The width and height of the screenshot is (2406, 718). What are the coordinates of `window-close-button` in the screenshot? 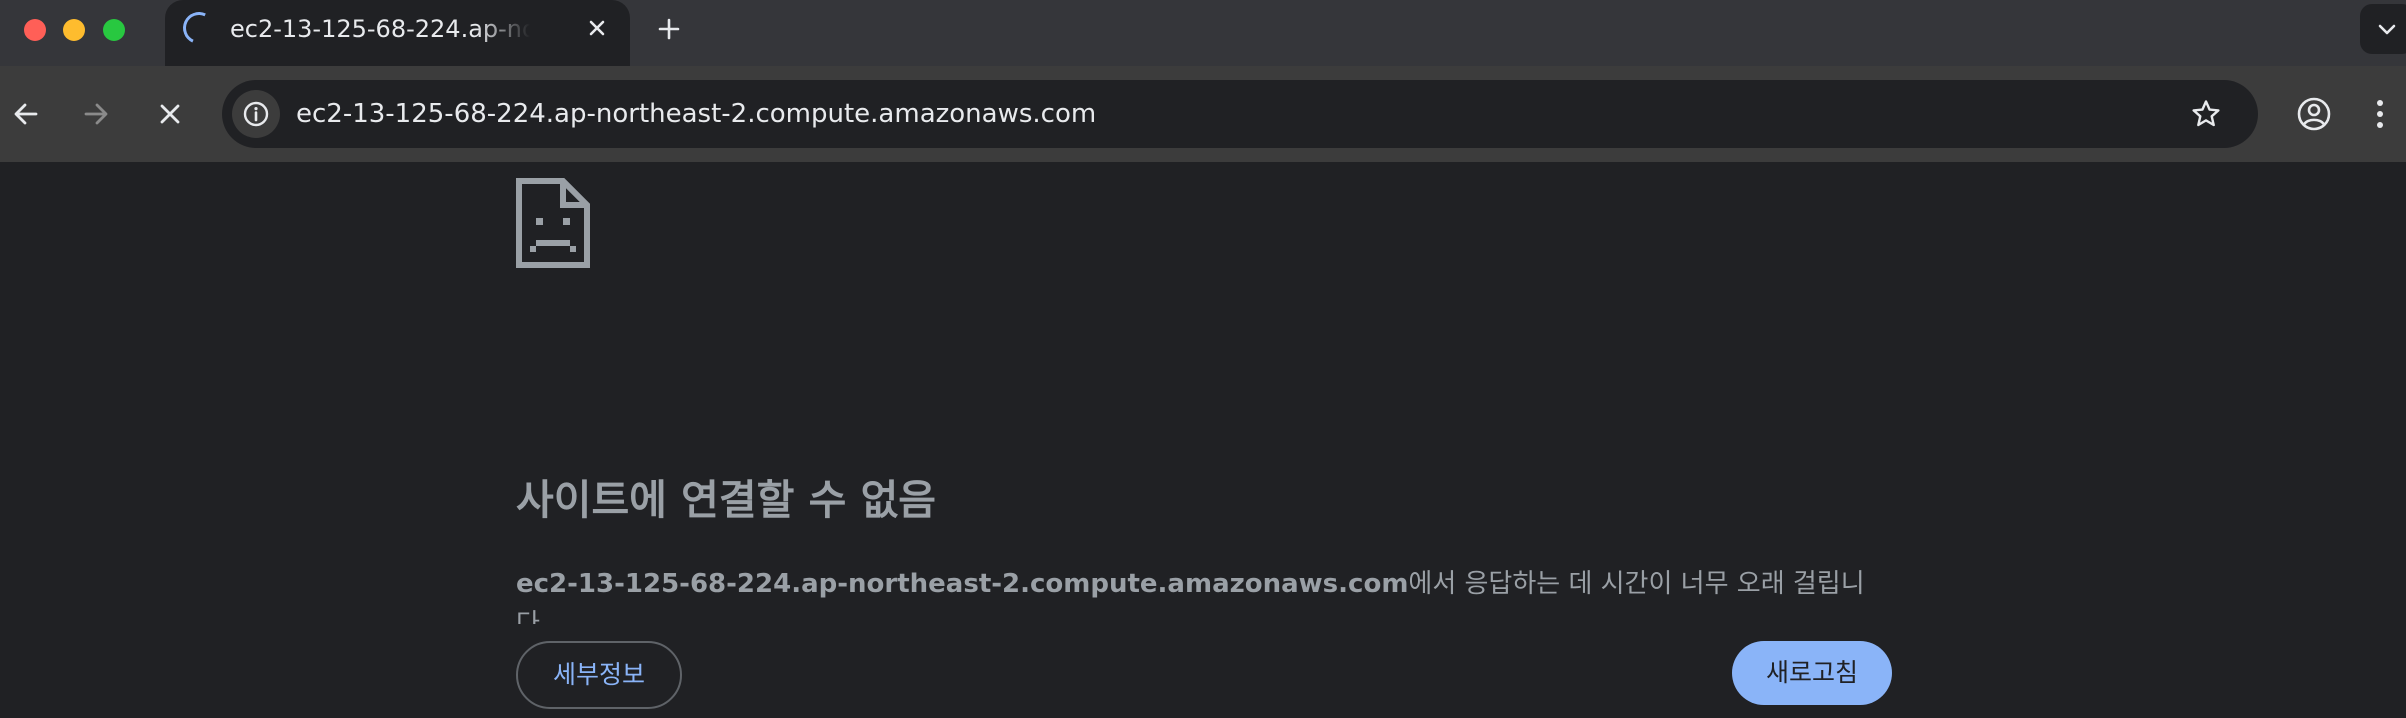 It's located at (35, 30).